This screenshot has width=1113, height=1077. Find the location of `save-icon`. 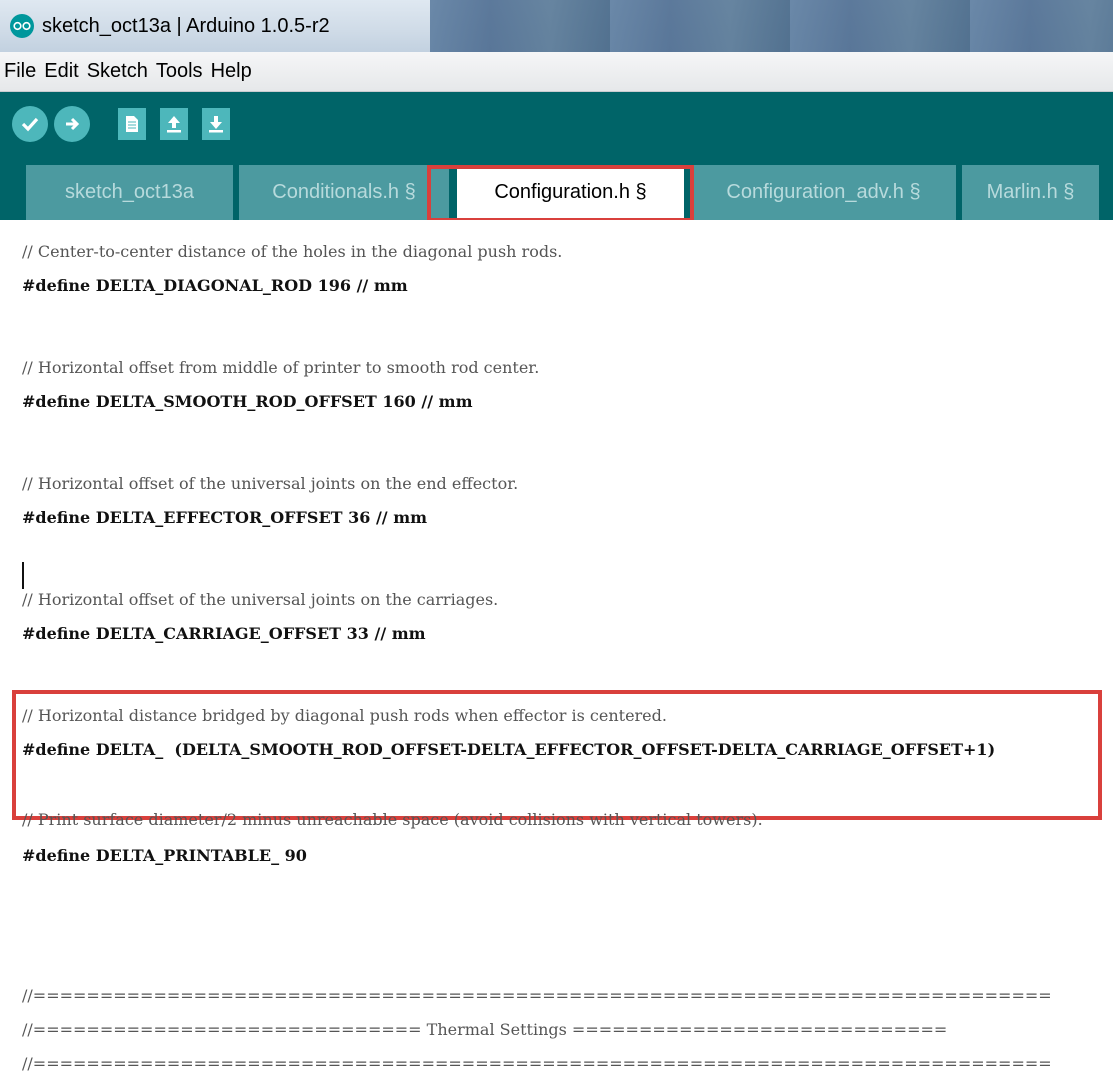

save-icon is located at coordinates (216, 123).